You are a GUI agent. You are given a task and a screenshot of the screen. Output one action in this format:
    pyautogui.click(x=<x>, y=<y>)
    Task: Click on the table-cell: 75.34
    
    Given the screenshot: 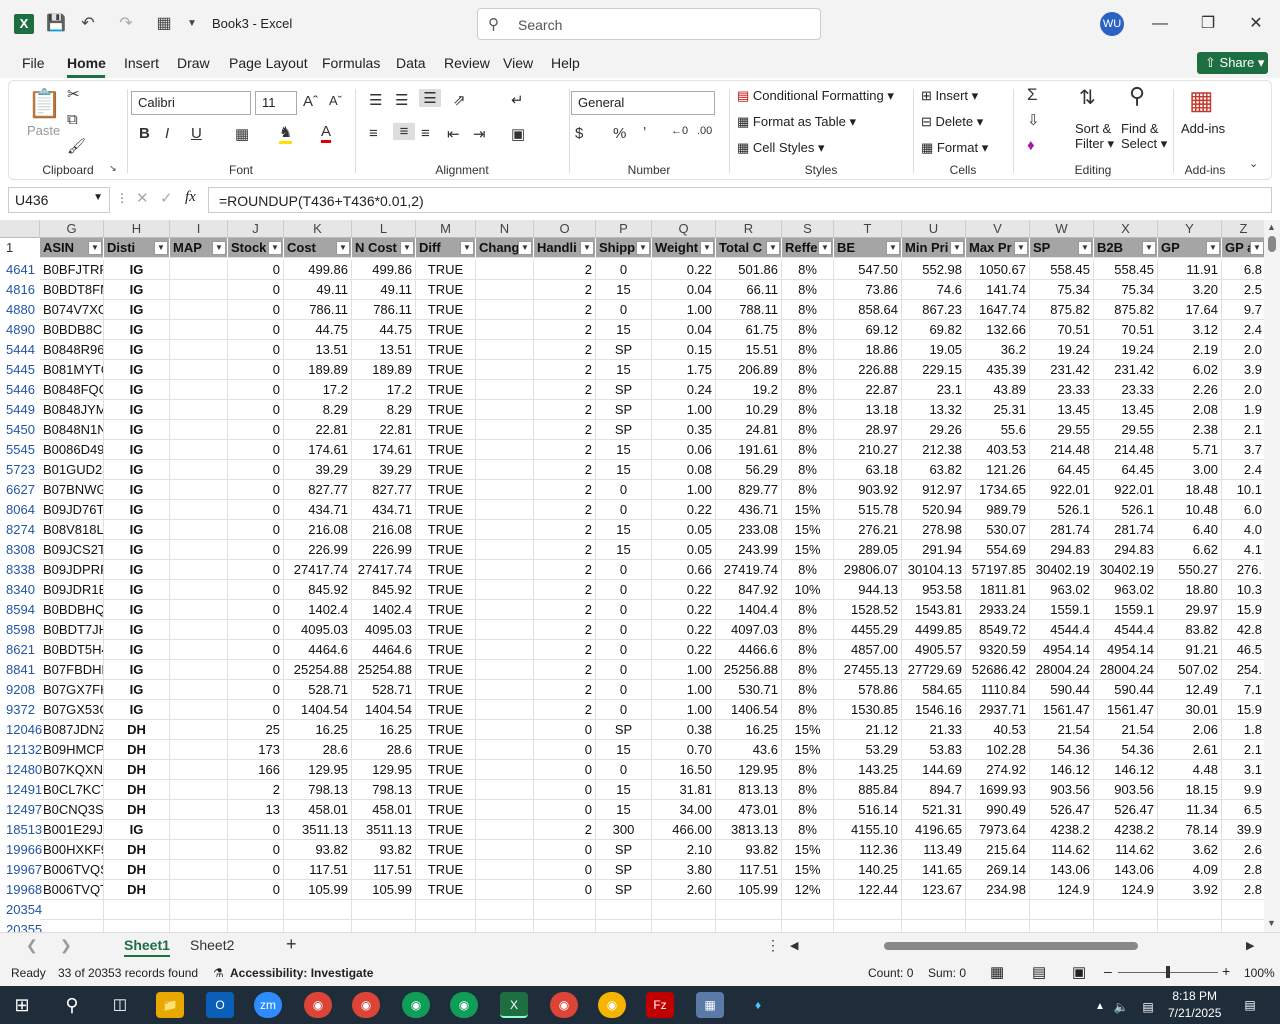 What is the action you would take?
    pyautogui.click(x=1062, y=290)
    